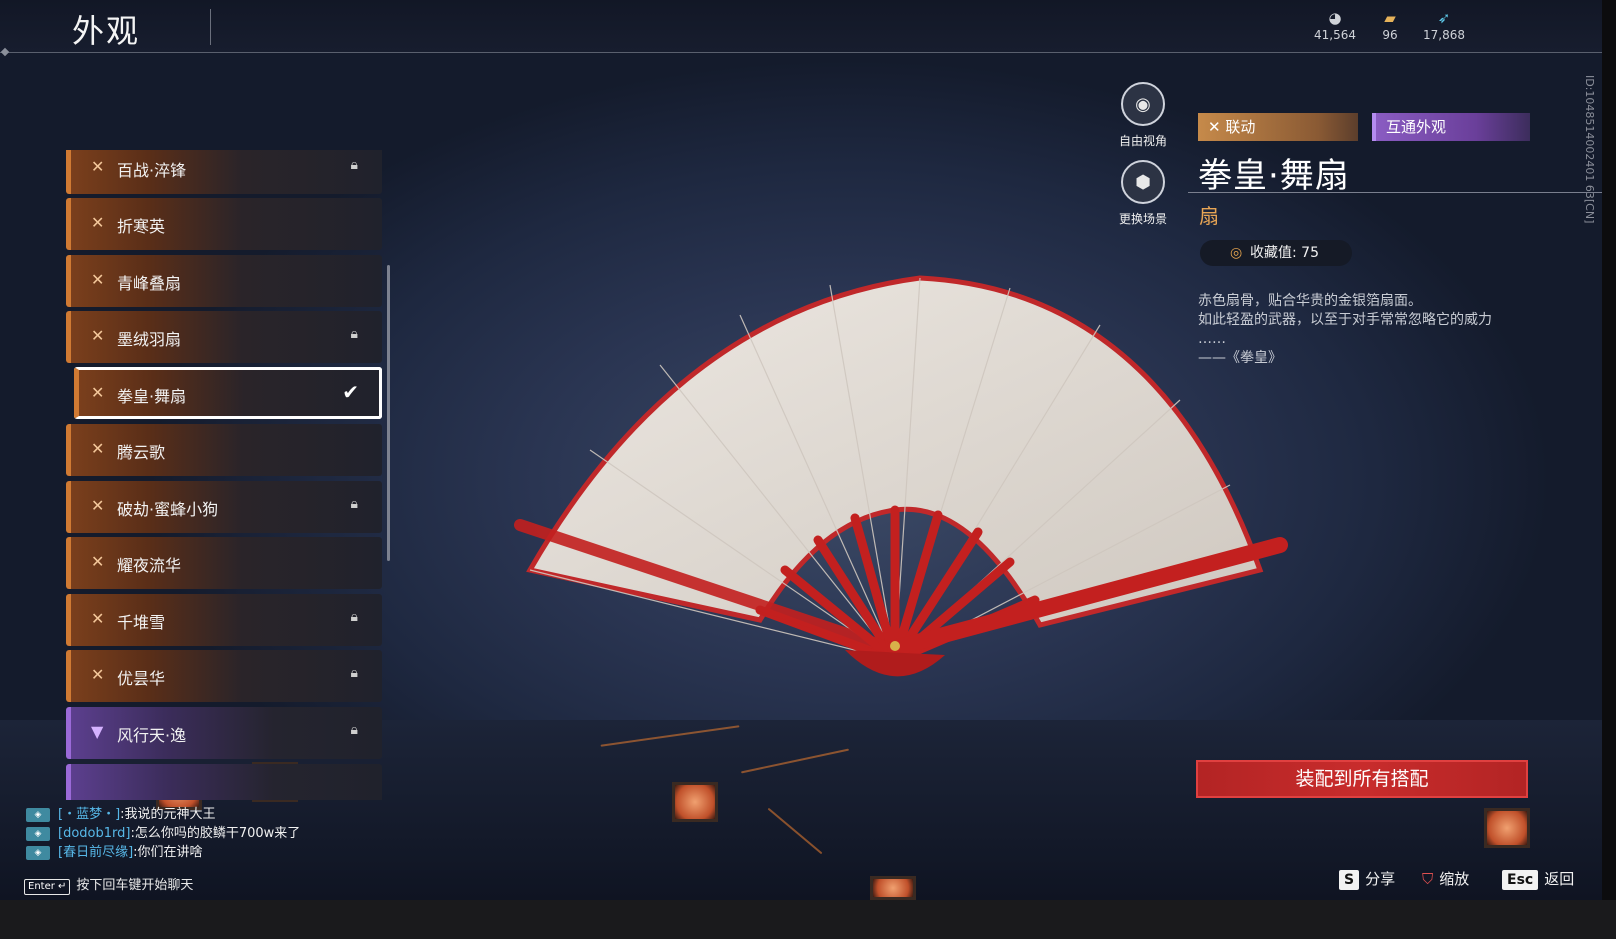  What do you see at coordinates (141, 452) in the screenshot?
I see `list-item-label: 腾云歌` at bounding box center [141, 452].